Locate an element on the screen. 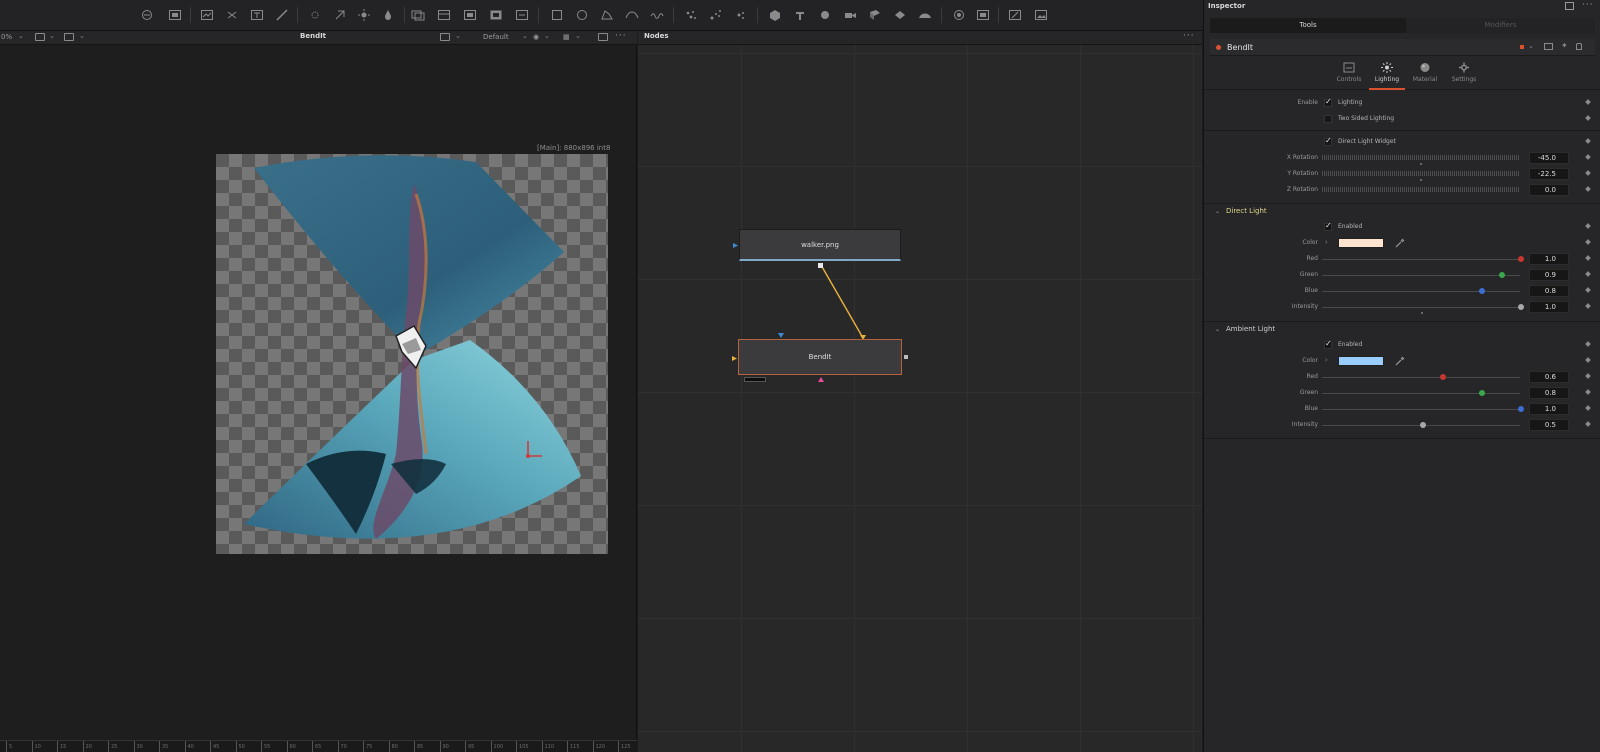 Image resolution: width=1600 pixels, height=752 pixels. z-rotation-dial is located at coordinates (1421, 189).